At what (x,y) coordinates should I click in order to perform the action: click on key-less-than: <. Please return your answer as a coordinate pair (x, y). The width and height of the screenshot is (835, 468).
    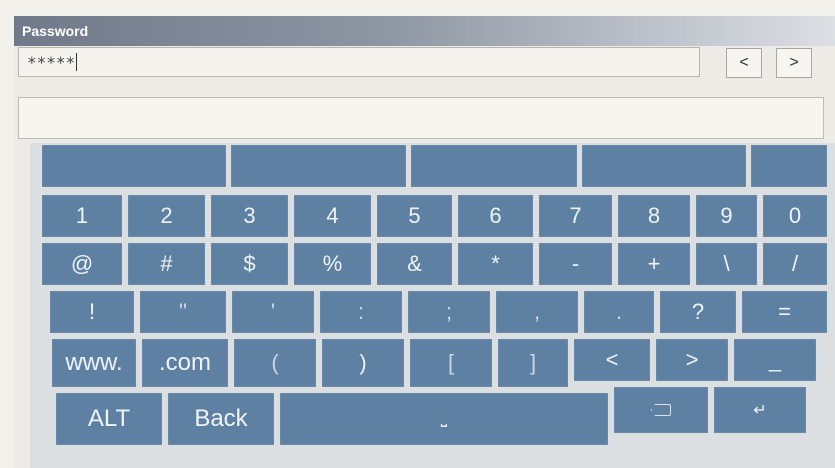
    Looking at the image, I should click on (612, 360).